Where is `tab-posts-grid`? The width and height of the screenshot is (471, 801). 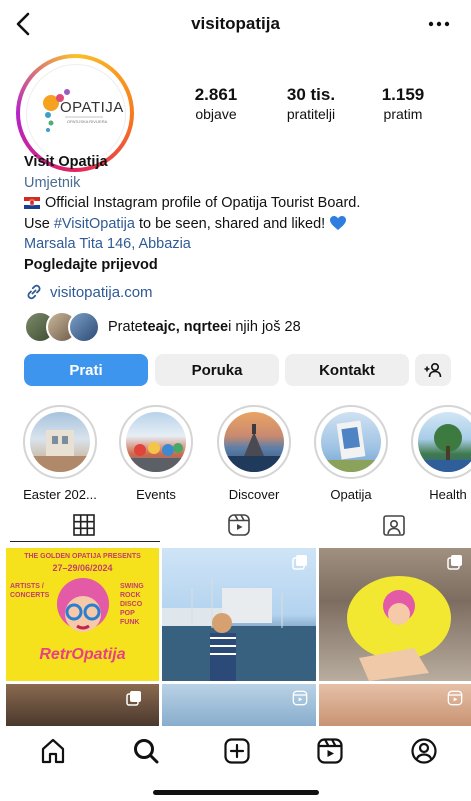
tab-posts-grid is located at coordinates (83, 525).